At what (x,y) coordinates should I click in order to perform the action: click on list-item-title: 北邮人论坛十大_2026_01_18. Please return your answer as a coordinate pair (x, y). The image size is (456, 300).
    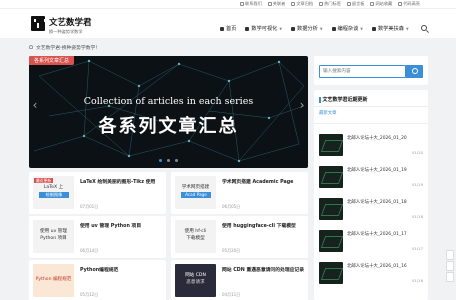
    Looking at the image, I should click on (385, 203).